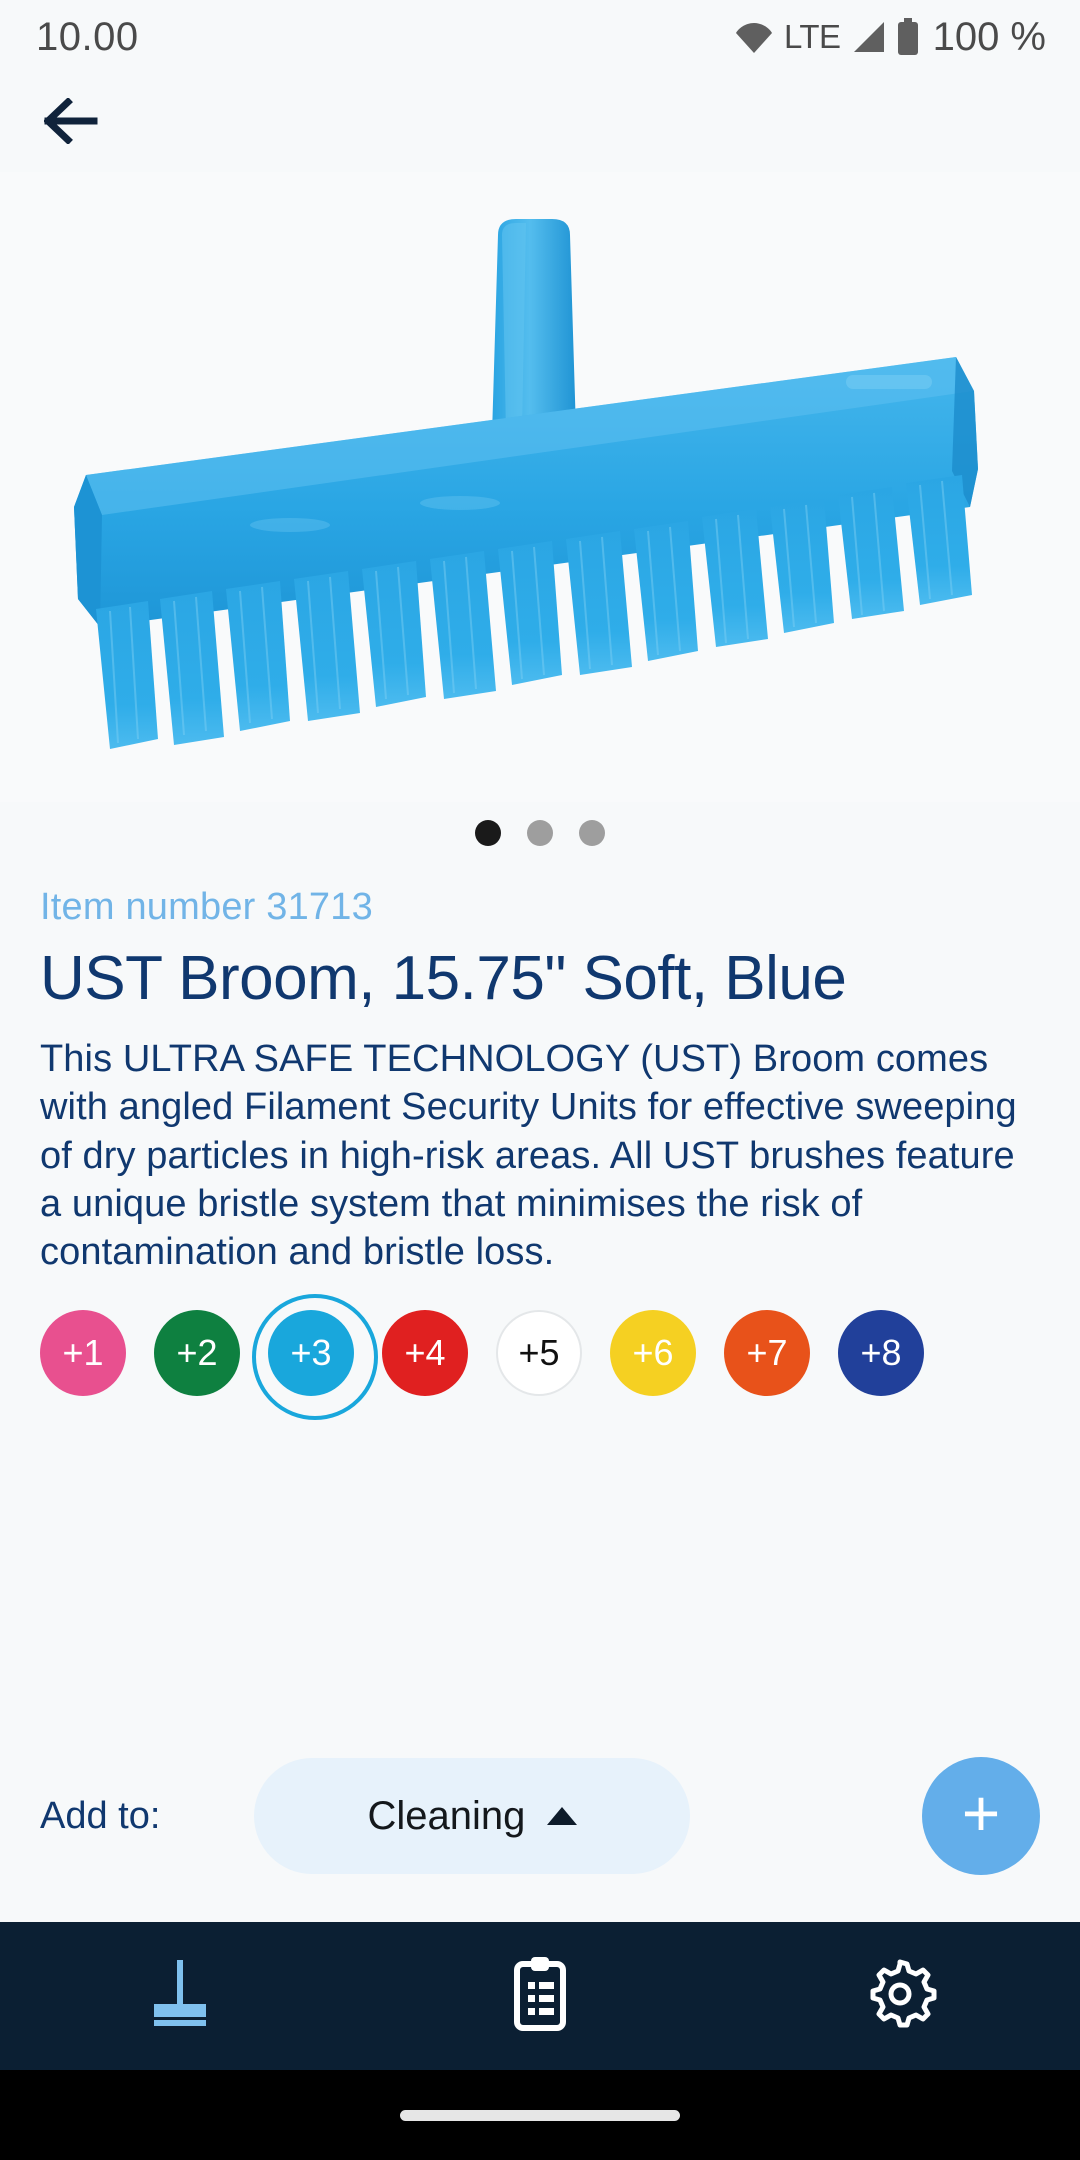 The width and height of the screenshot is (1080, 2160). I want to click on variant-chip-label: +2, so click(197, 1353).